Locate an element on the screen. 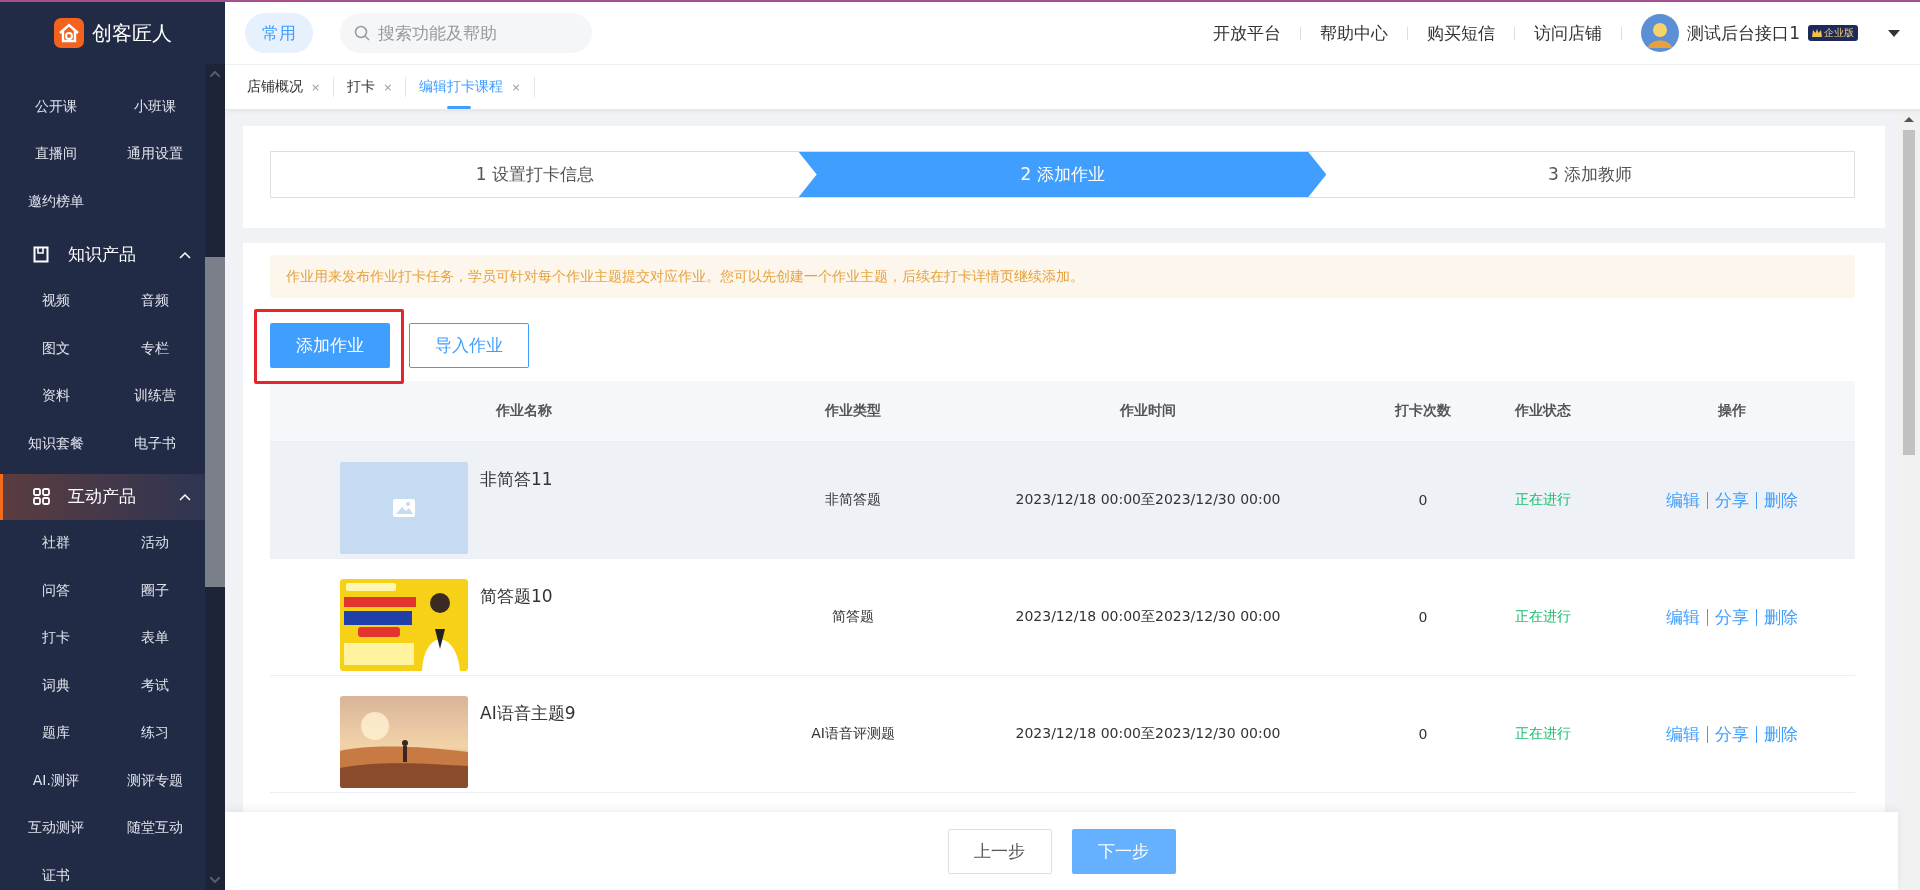 Image resolution: width=1920 pixels, height=890 pixels. menu-item: 圈子 is located at coordinates (155, 590).